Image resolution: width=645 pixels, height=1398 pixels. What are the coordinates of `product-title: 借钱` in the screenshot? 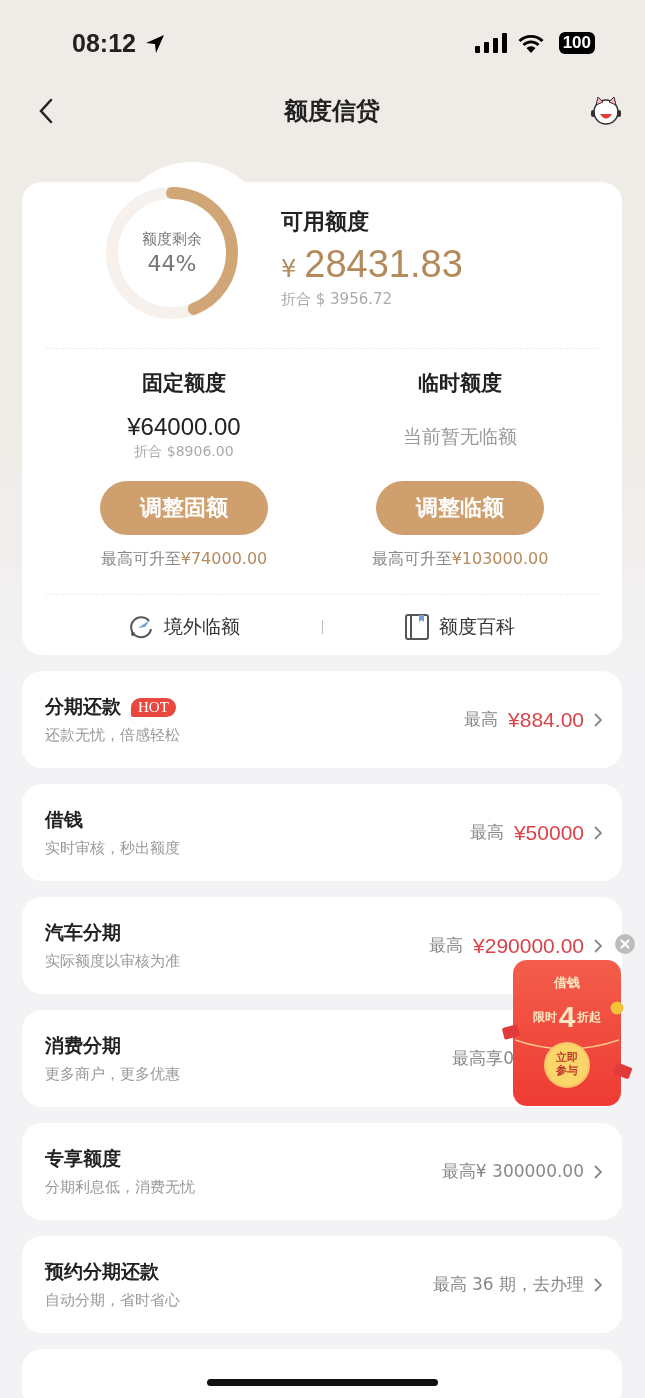 It's located at (64, 819).